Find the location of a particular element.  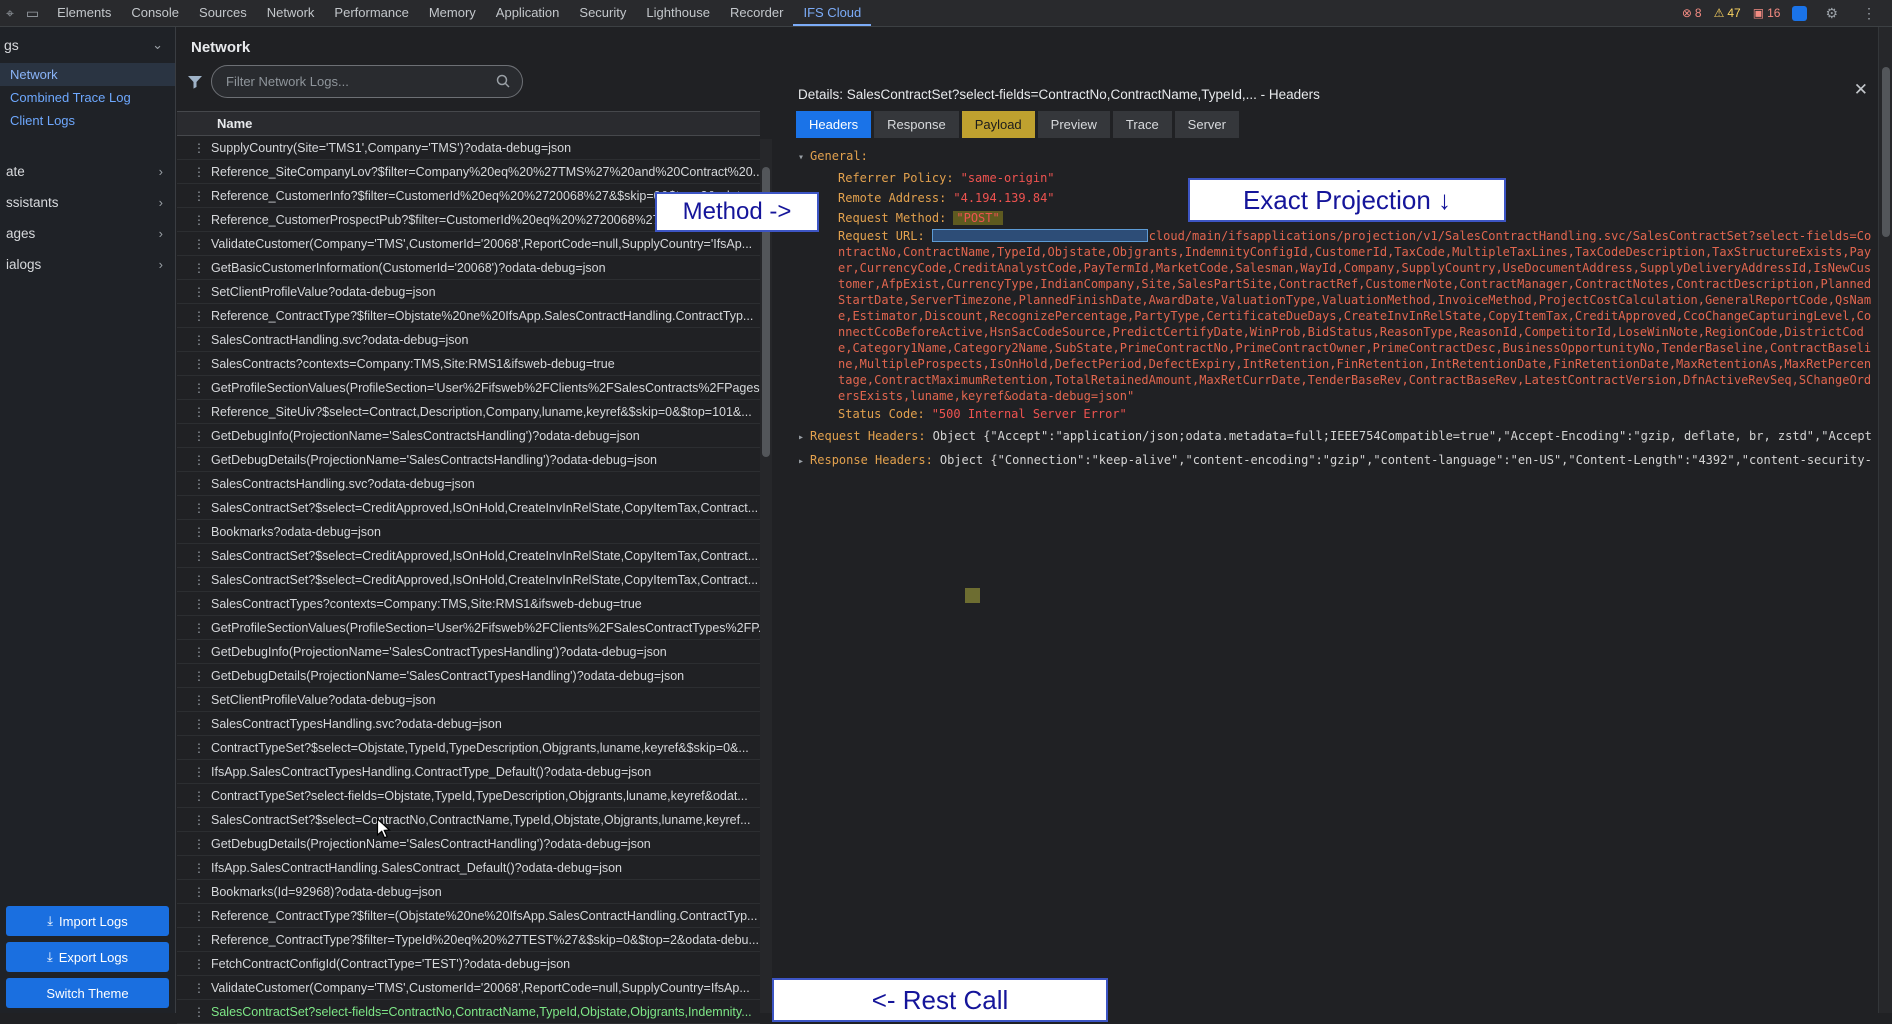

general-section-row: ▾ General: is located at coordinates (1327, 157).